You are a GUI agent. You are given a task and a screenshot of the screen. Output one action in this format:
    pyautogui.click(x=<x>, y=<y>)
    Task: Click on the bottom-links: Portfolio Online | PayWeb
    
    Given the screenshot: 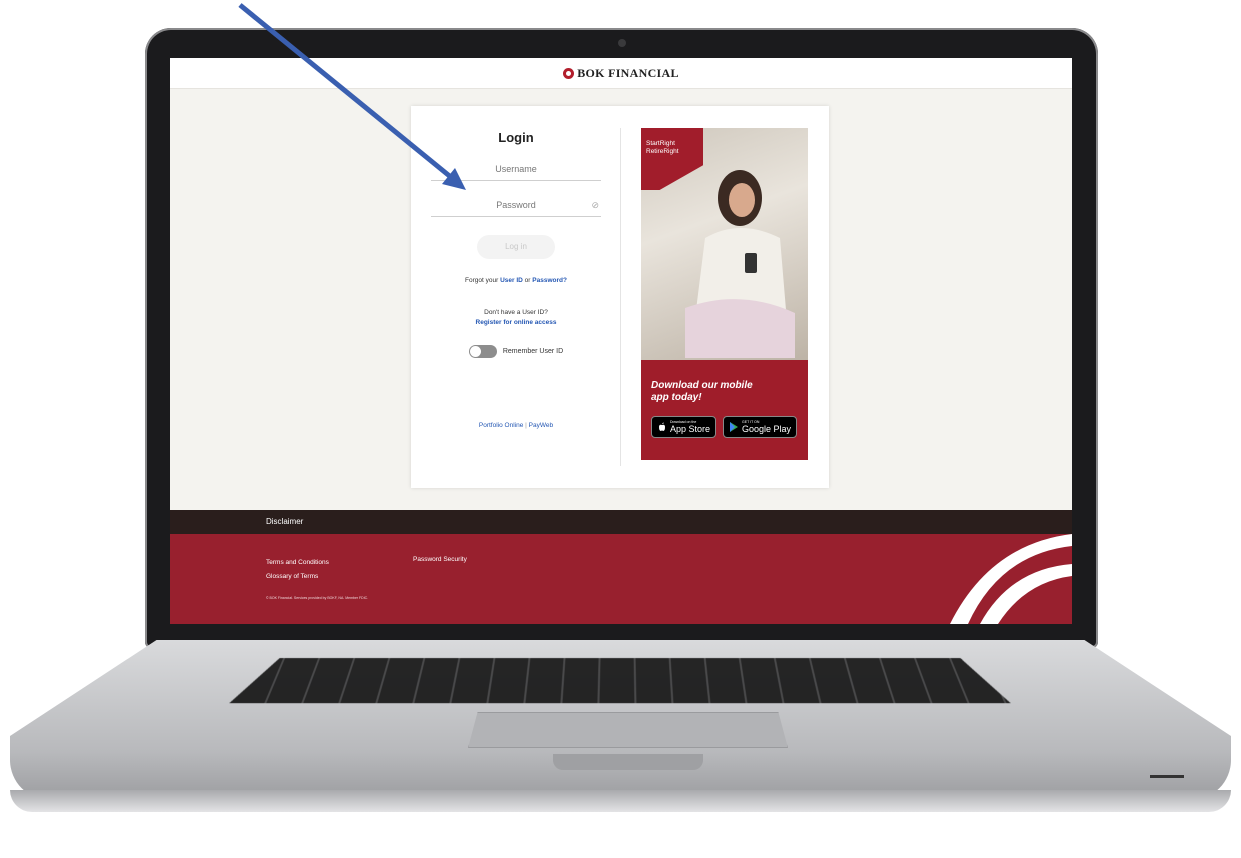 What is the action you would take?
    pyautogui.click(x=516, y=425)
    